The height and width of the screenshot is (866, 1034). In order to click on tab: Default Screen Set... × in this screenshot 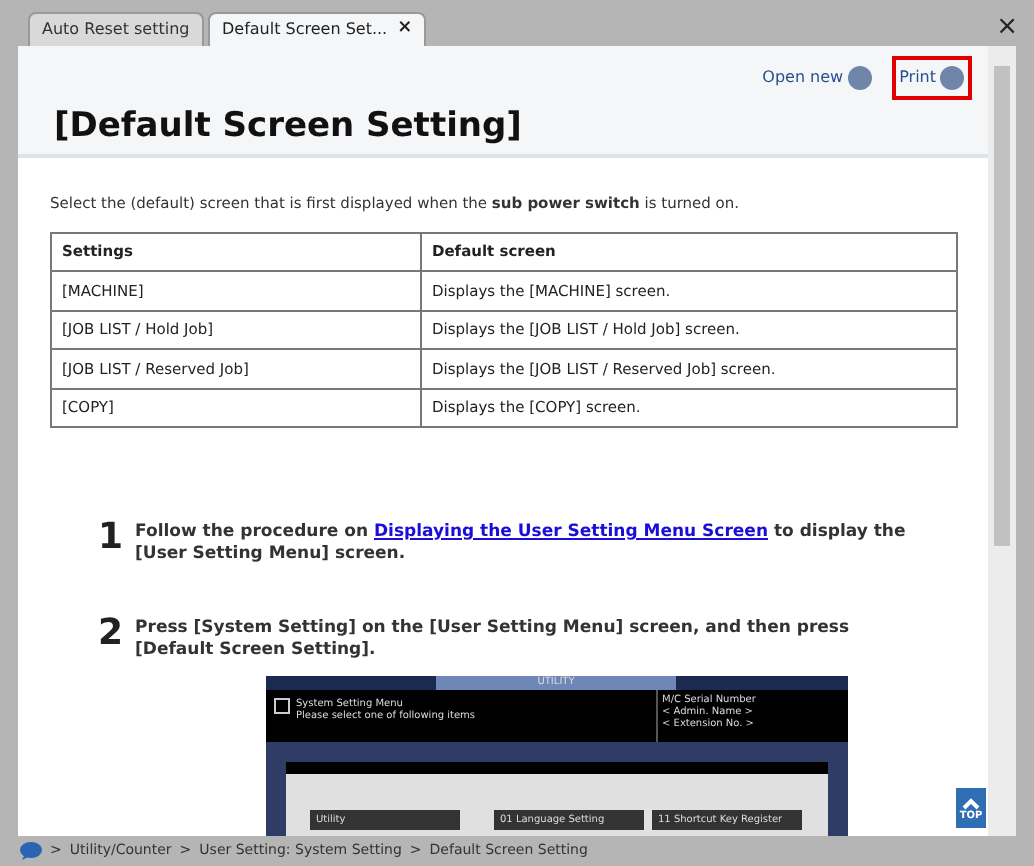, I will do `click(317, 29)`.